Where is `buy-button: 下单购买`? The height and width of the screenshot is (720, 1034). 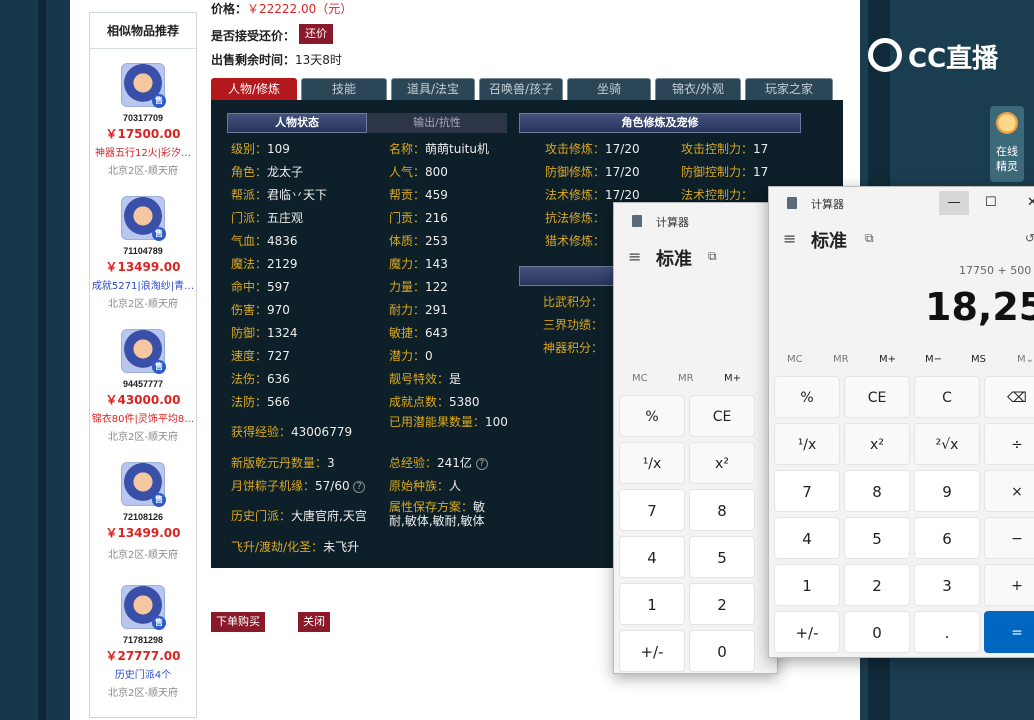
buy-button: 下单购买 is located at coordinates (238, 622).